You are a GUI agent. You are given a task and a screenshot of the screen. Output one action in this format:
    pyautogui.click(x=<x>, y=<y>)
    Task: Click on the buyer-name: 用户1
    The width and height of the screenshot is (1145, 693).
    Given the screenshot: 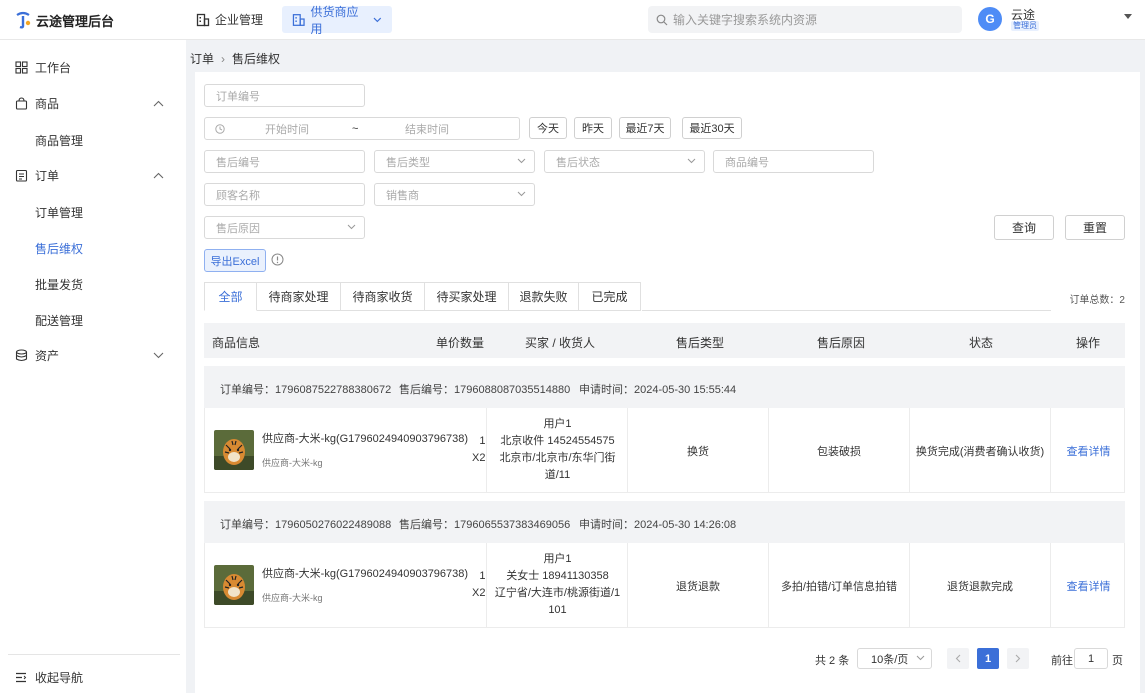 What is the action you would take?
    pyautogui.click(x=557, y=559)
    